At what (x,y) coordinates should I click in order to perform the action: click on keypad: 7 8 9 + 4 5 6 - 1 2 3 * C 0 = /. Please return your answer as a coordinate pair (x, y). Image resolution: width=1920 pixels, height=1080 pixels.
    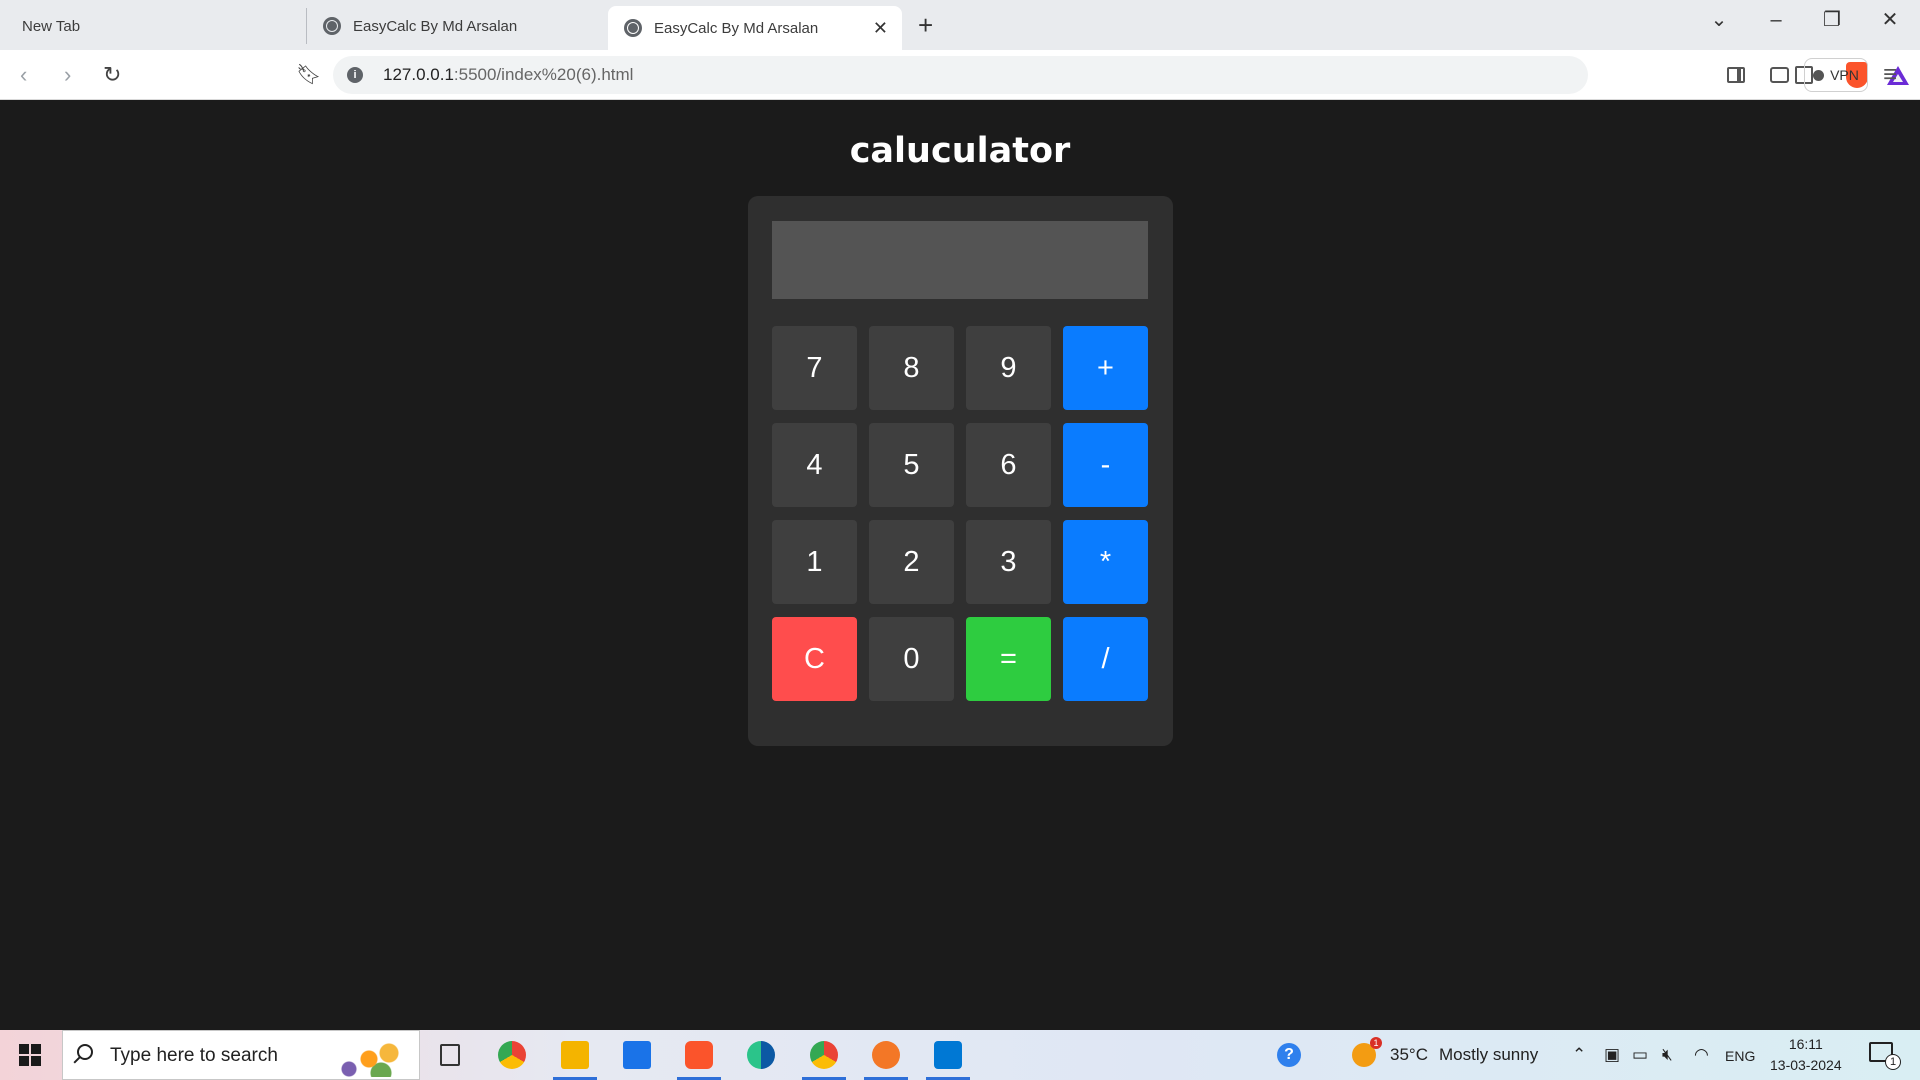
    Looking at the image, I should click on (960, 513).